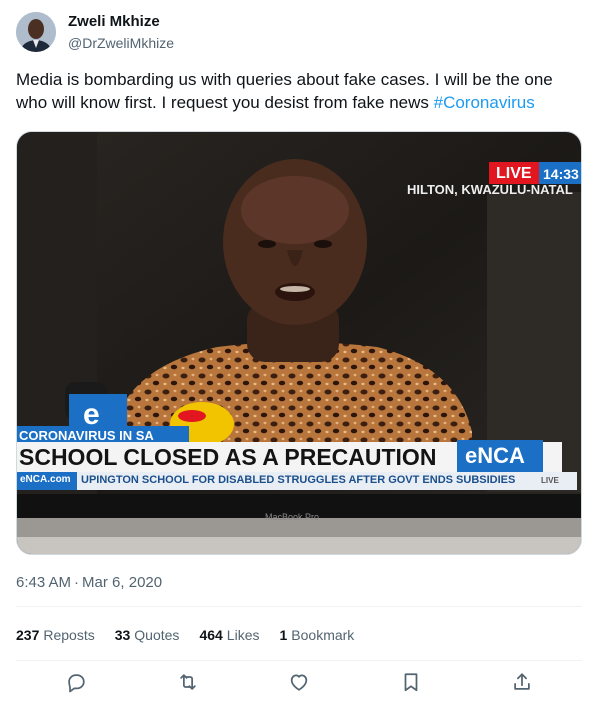 The width and height of the screenshot is (598, 708). I want to click on tweet-timestamp: 6:43 AM · Mar 6, 2020, so click(89, 583).